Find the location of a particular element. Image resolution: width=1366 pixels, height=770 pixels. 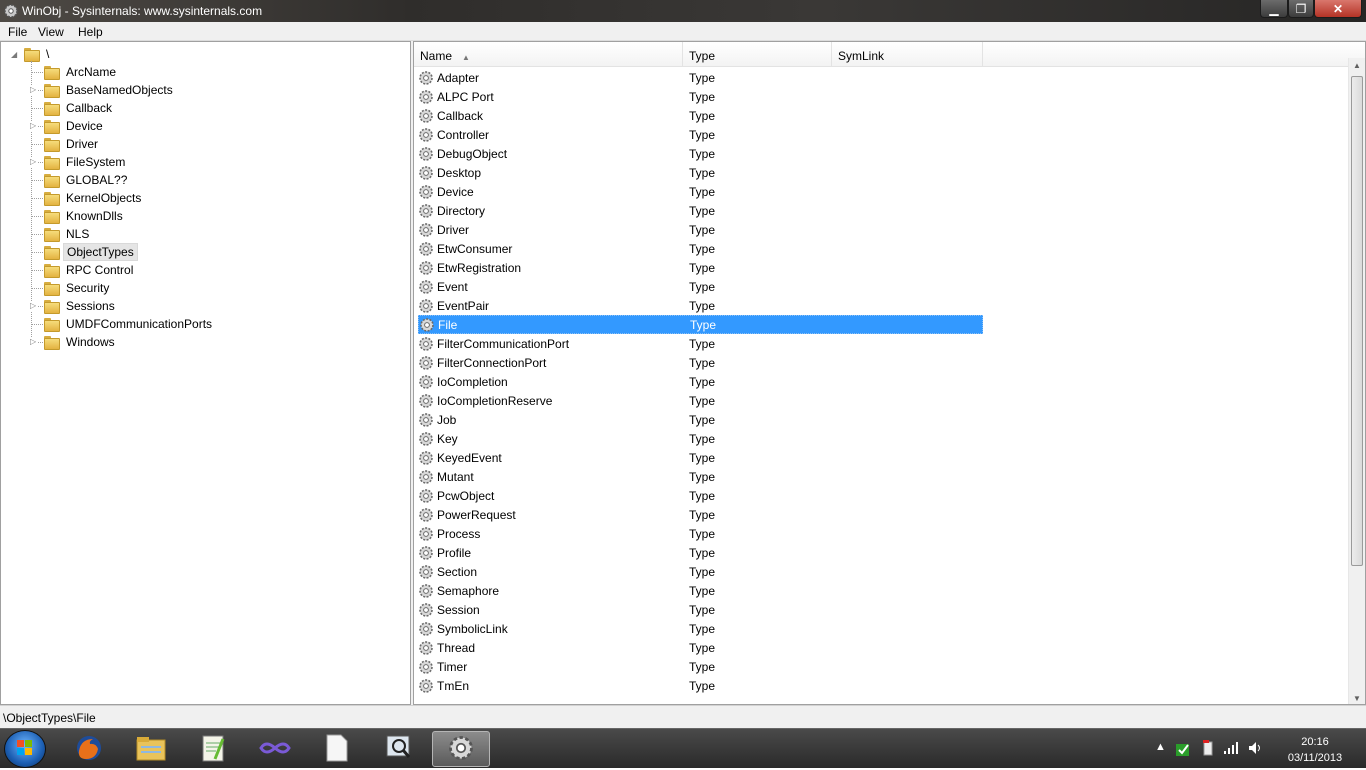

windows-logo-icon is located at coordinates (24, 747).